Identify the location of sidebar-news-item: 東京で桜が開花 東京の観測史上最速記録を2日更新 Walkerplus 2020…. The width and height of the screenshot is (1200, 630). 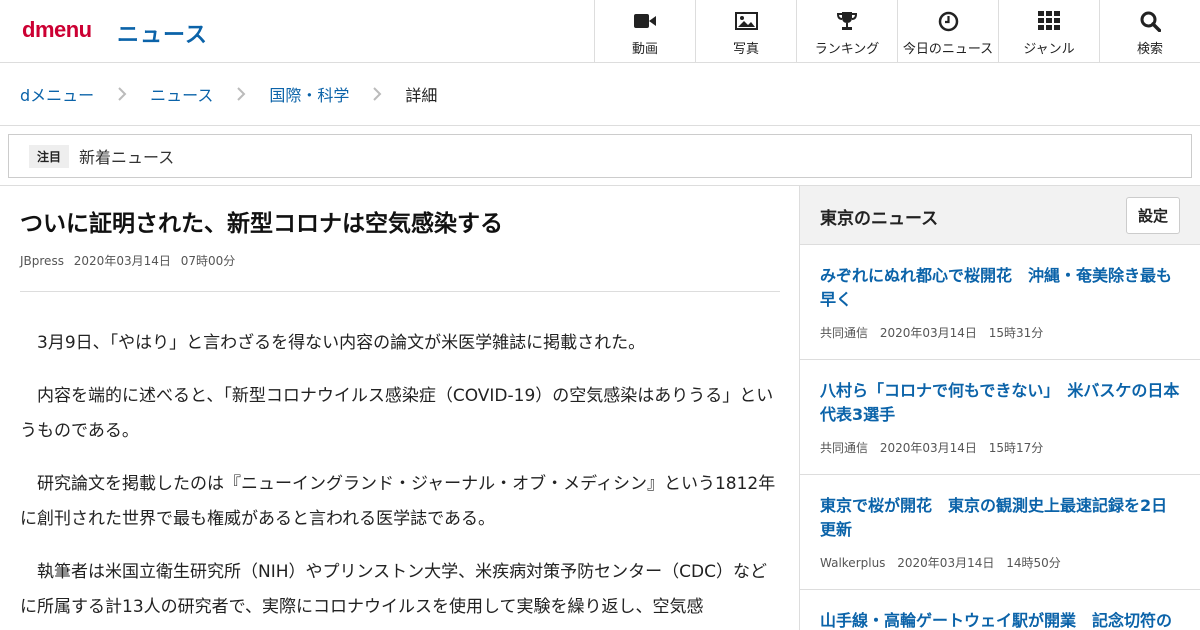
(1000, 532).